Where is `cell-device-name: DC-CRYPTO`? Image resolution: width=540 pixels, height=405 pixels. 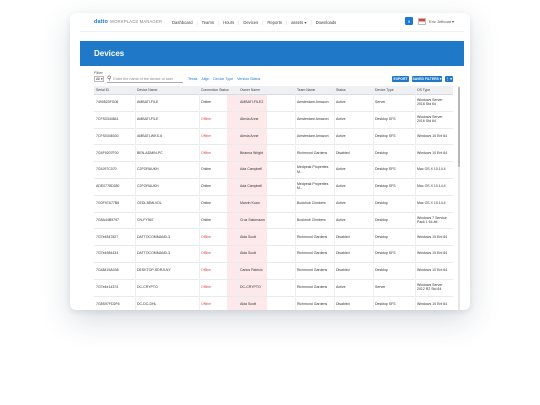 cell-device-name: DC-CRYPTO is located at coordinates (147, 287).